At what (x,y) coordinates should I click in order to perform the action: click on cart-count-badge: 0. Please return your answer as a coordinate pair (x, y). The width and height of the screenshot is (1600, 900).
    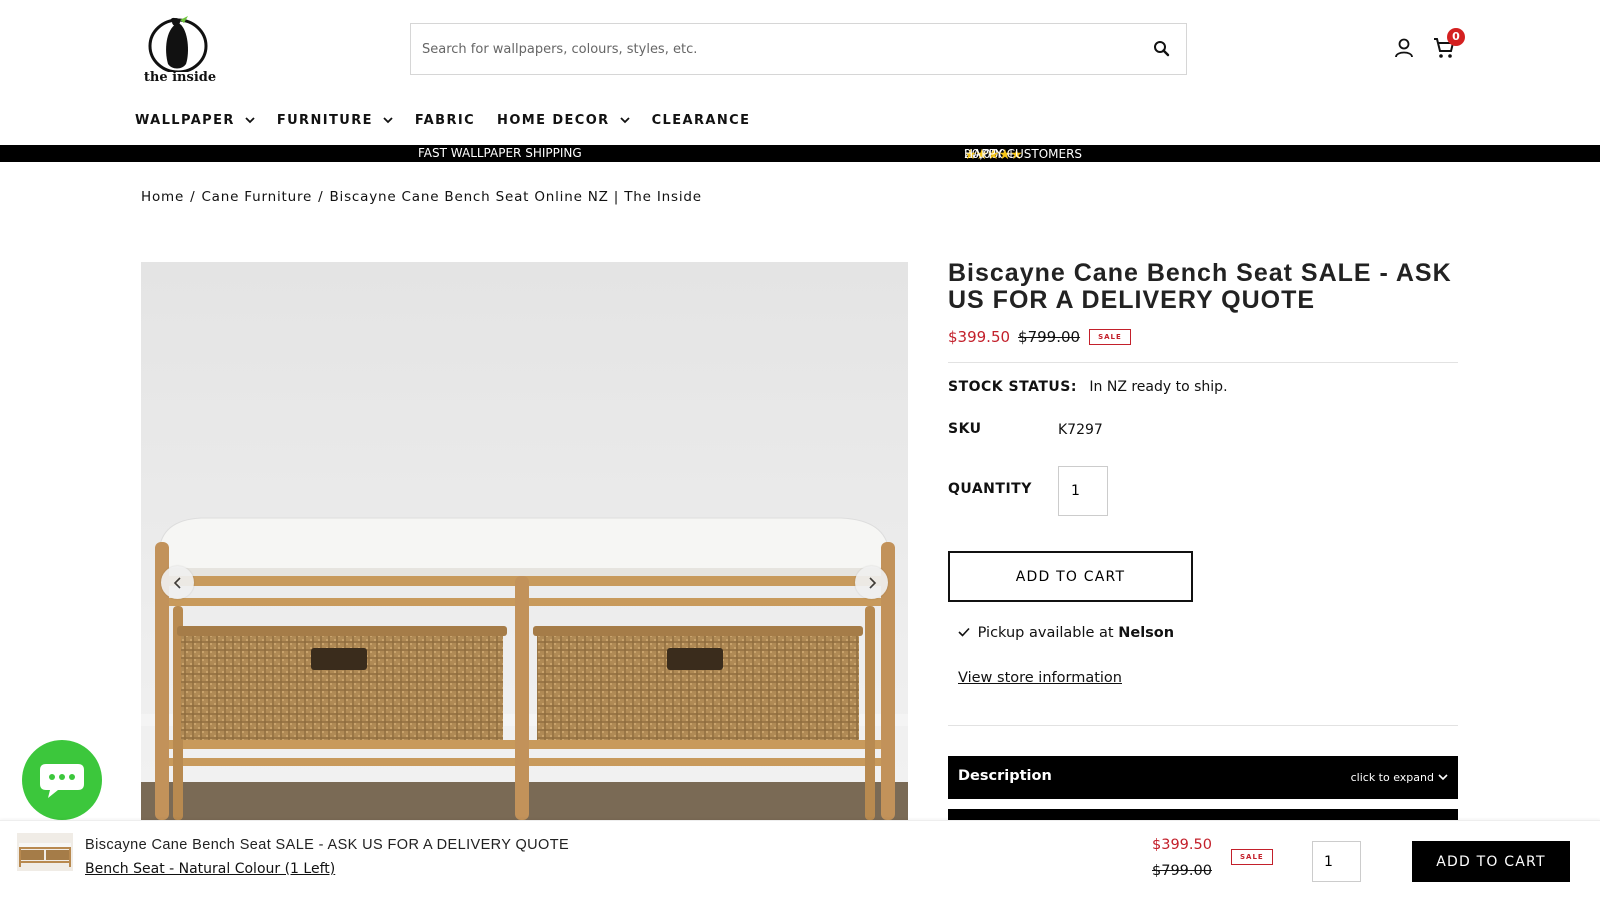
    Looking at the image, I should click on (1456, 37).